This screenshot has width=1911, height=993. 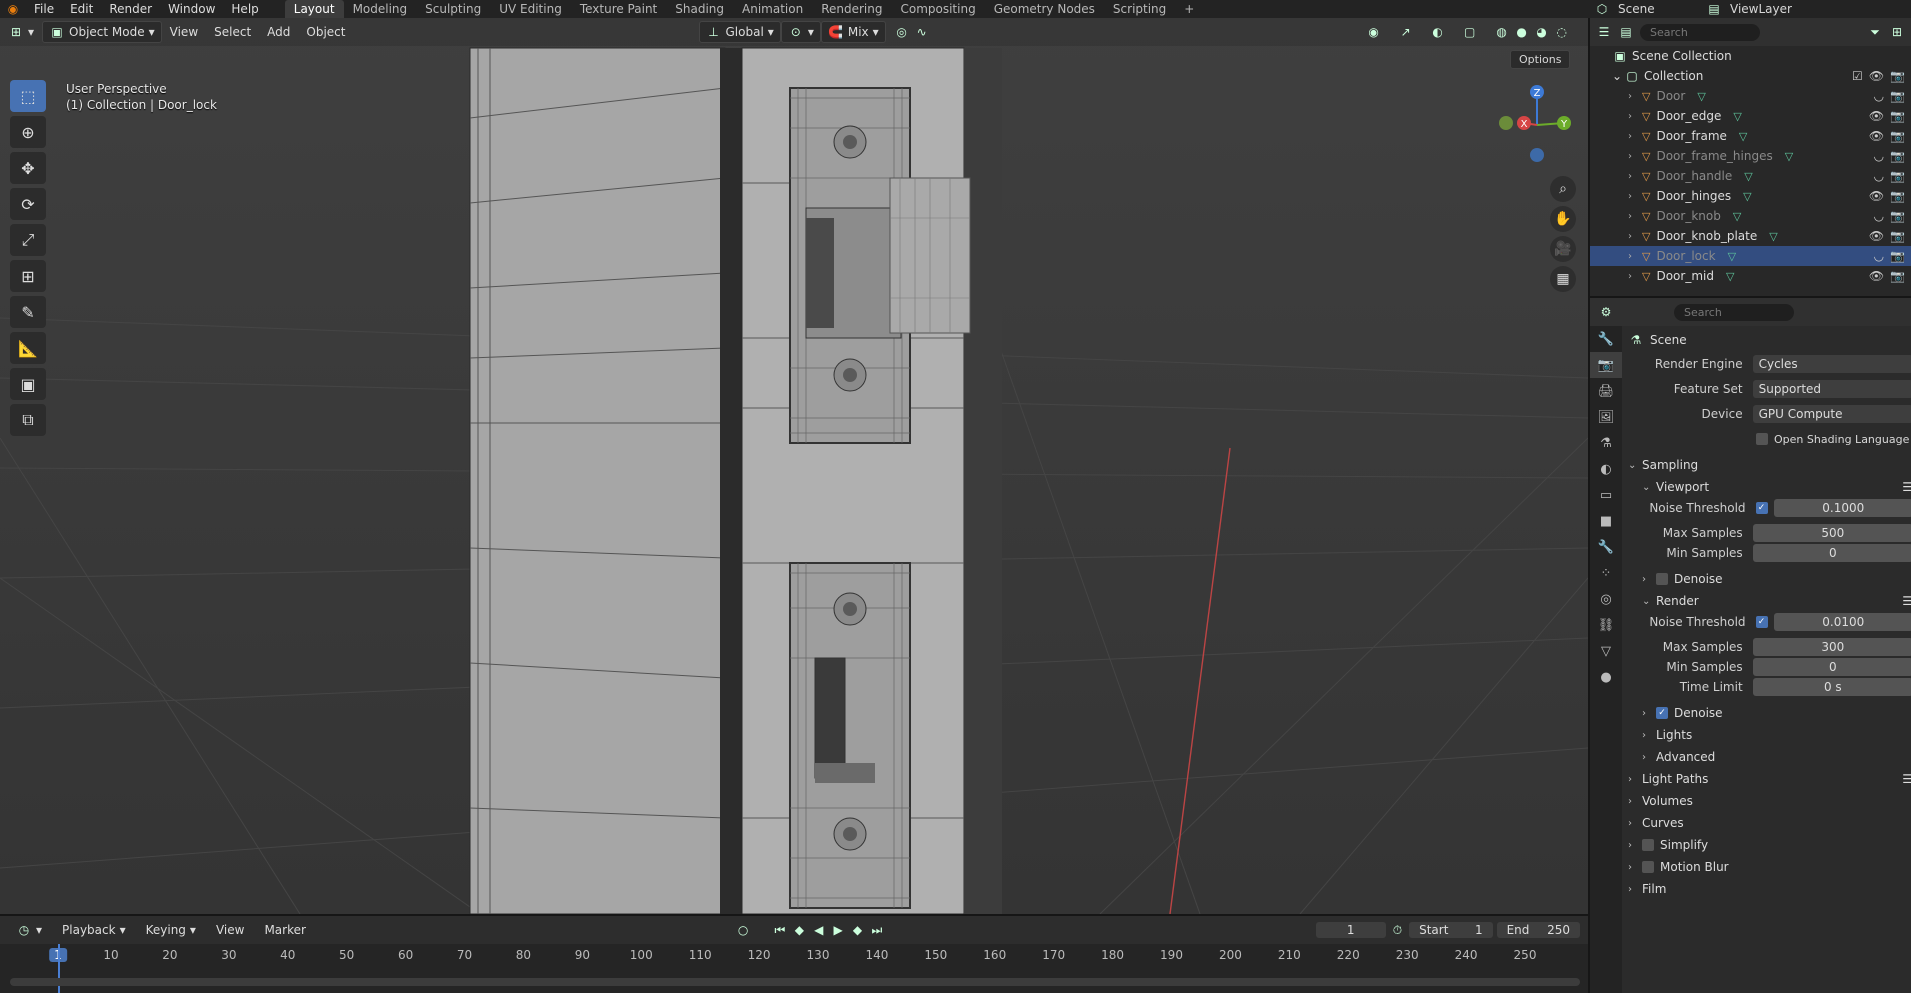 What do you see at coordinates (1831, 533) in the screenshot?
I see `vp-max-samples-field: 500` at bounding box center [1831, 533].